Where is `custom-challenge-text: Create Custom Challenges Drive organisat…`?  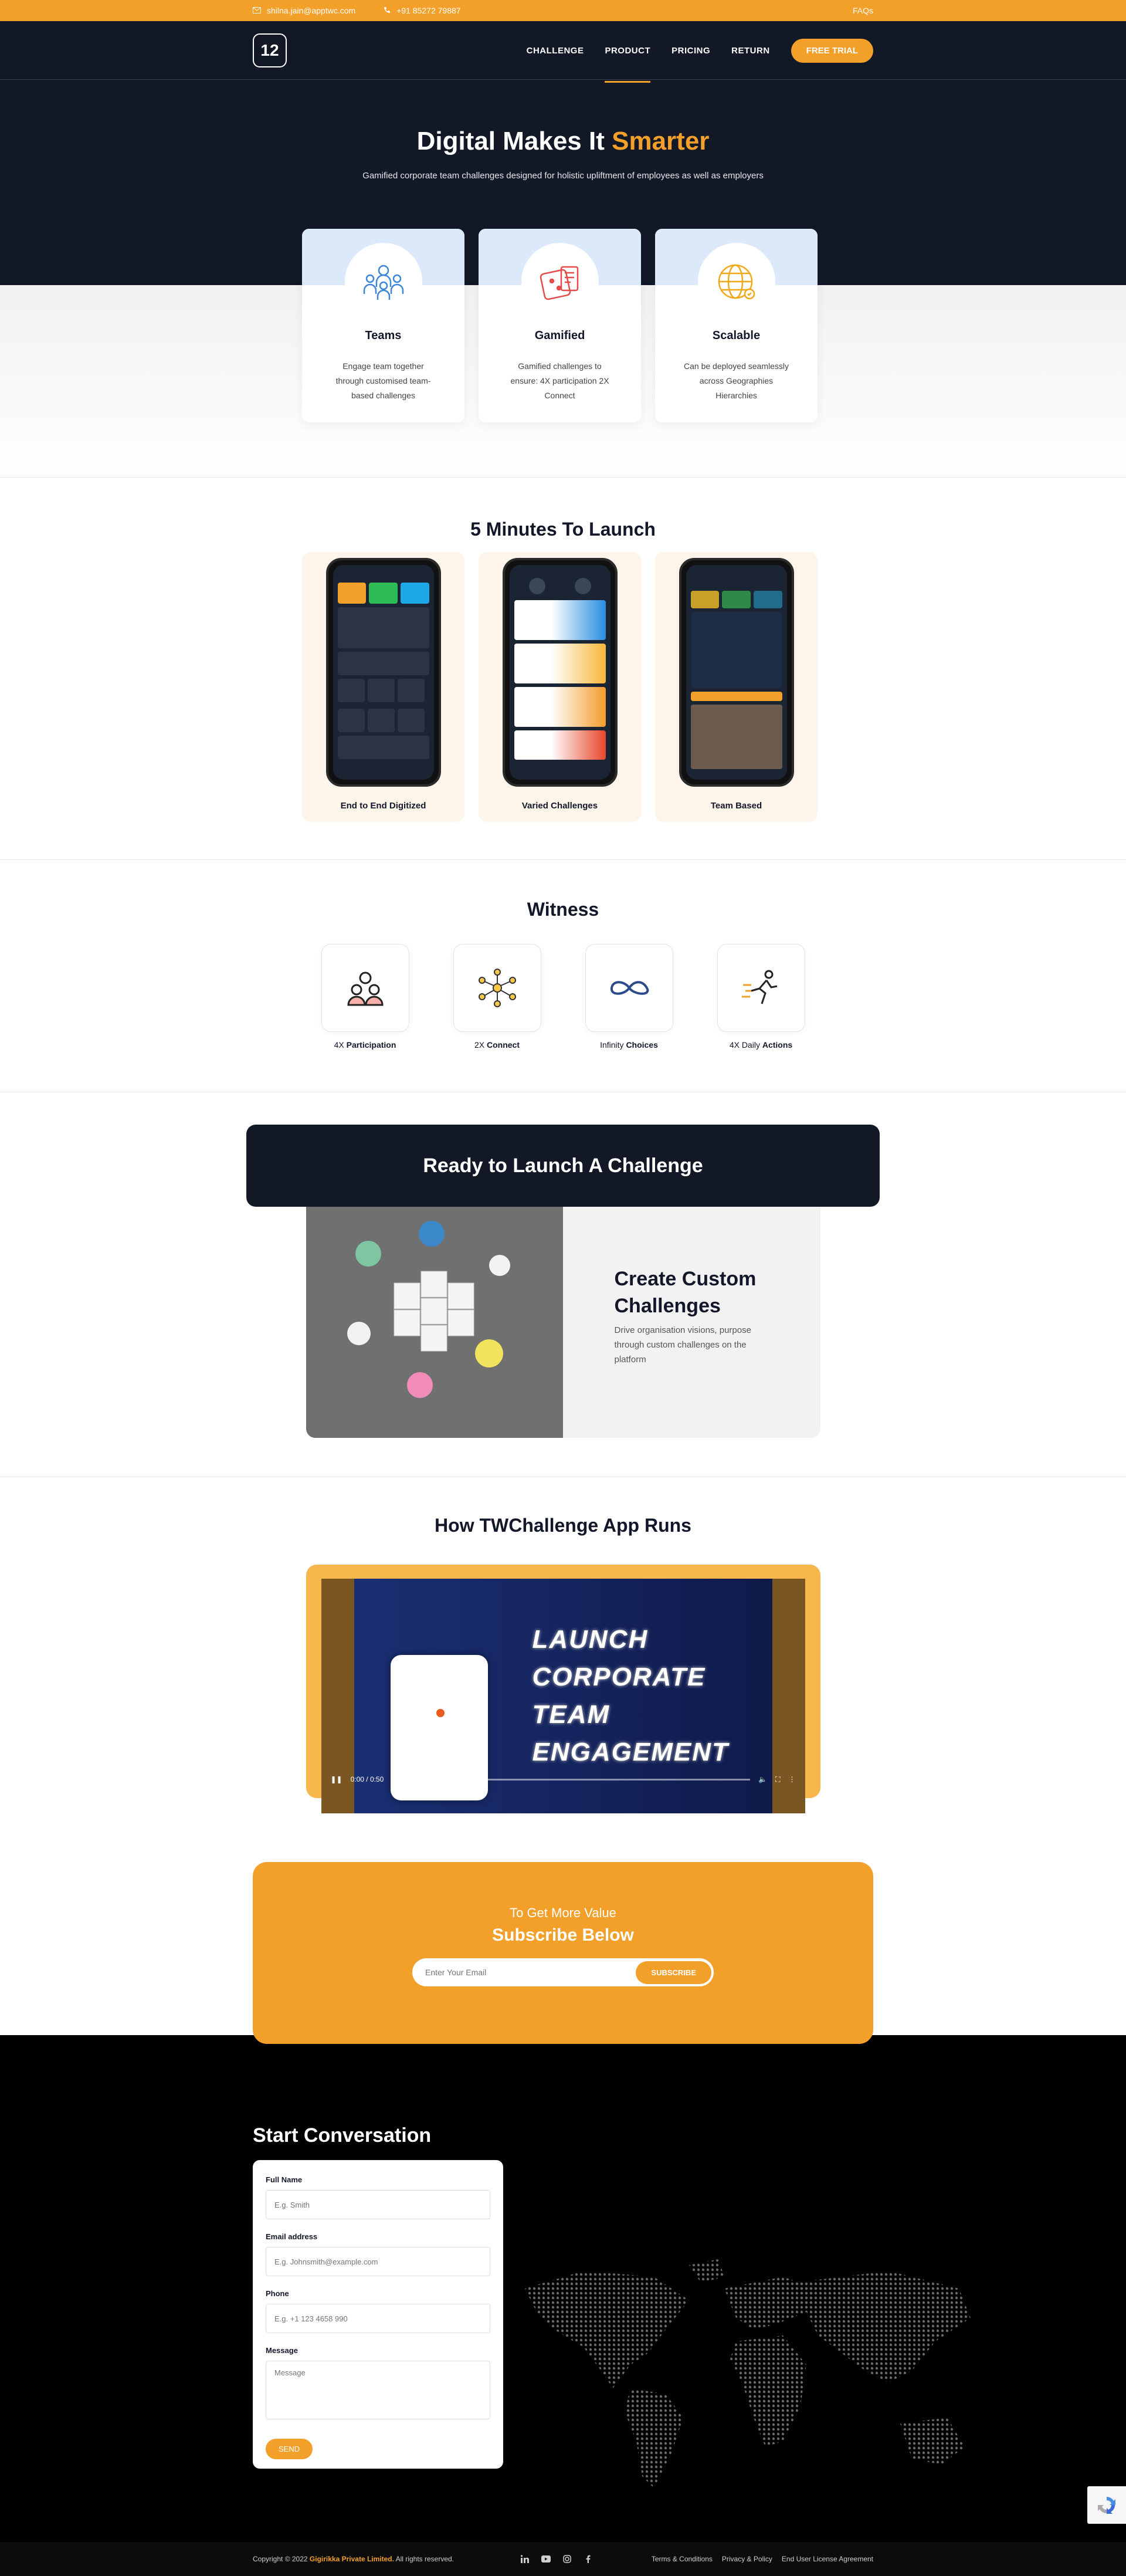 custom-challenge-text: Create Custom Challenges Drive organisat… is located at coordinates (691, 1322).